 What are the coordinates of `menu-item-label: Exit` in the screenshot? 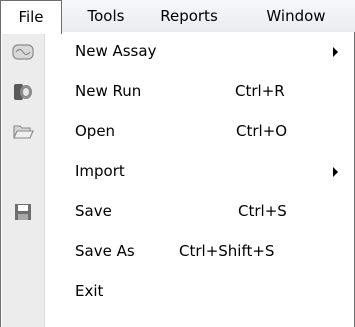 It's located at (89, 291).